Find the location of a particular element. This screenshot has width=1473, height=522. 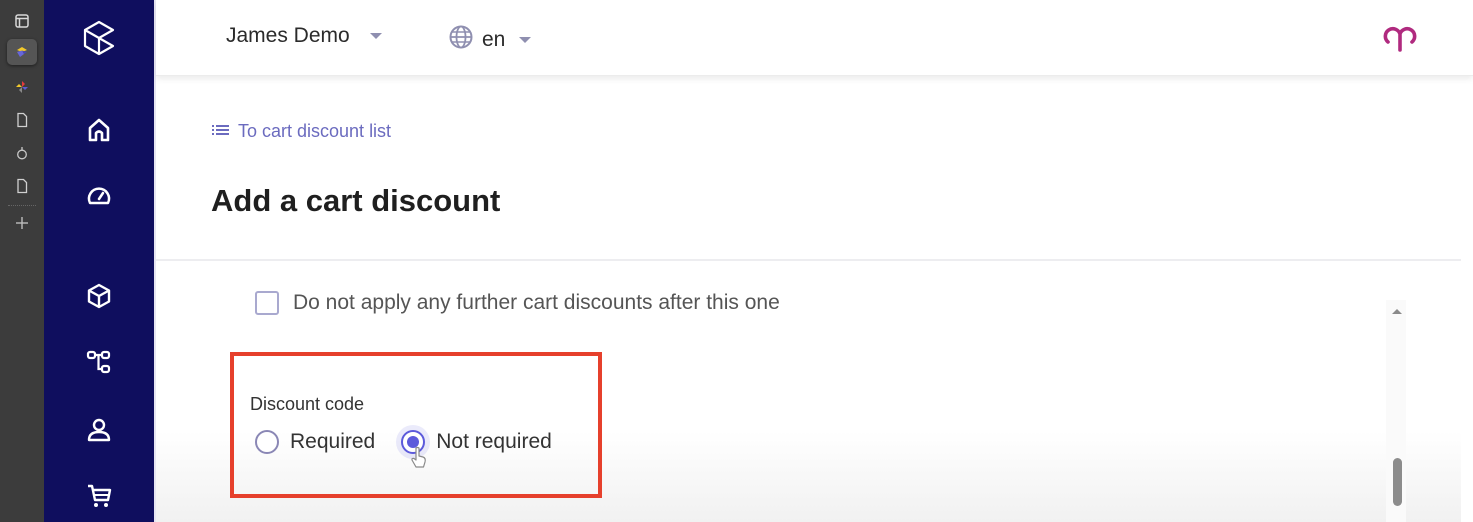

user-icon is located at coordinates (99, 432).